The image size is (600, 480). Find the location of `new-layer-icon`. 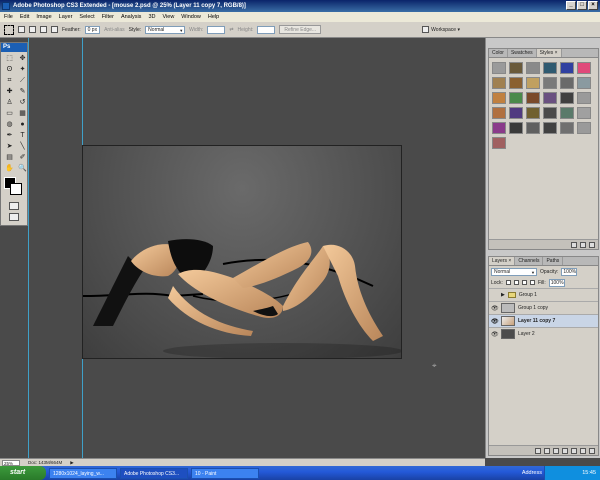

new-layer-icon is located at coordinates (583, 450).